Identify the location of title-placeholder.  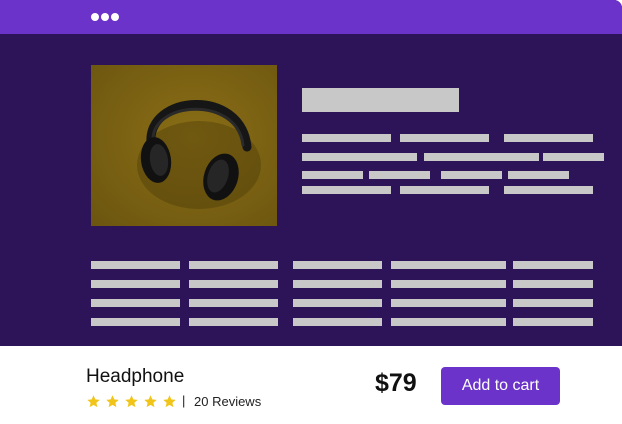
(380, 100).